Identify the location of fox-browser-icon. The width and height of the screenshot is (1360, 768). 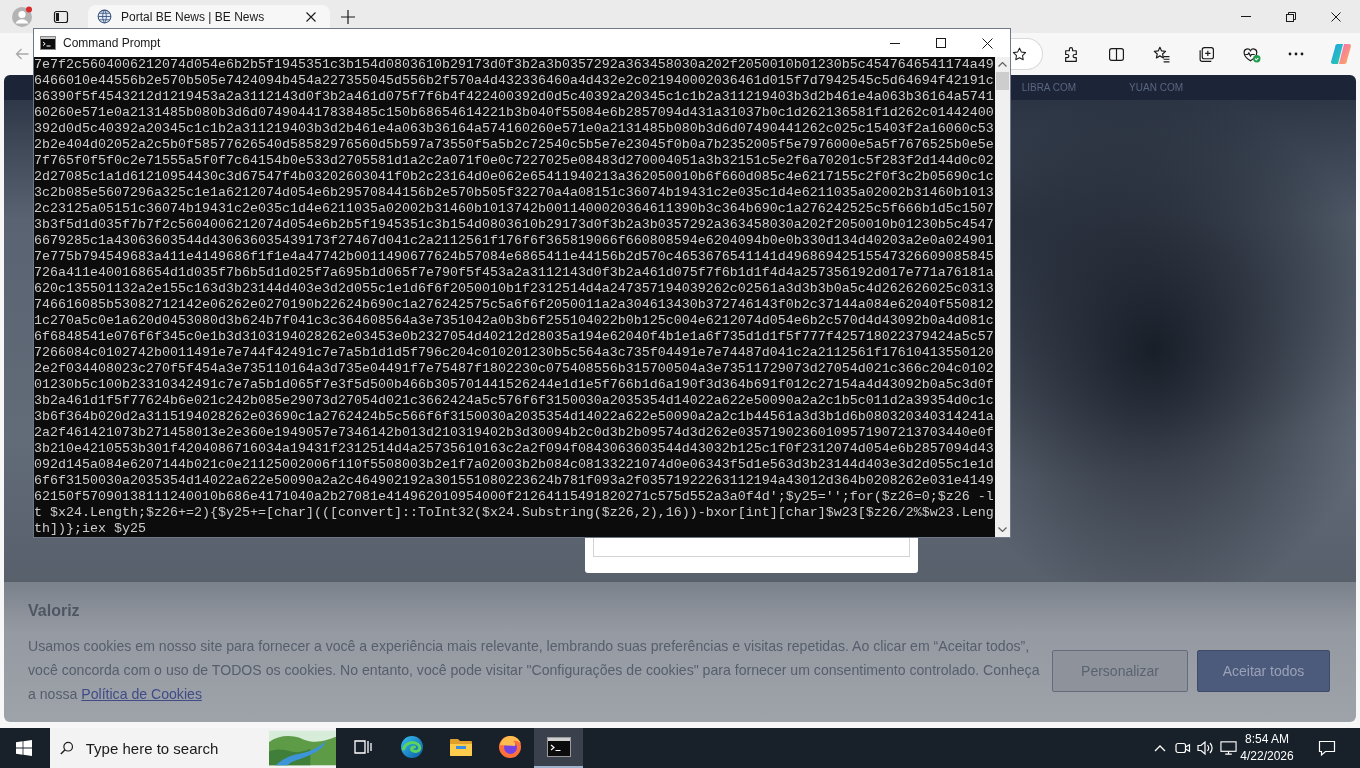
(509, 747).